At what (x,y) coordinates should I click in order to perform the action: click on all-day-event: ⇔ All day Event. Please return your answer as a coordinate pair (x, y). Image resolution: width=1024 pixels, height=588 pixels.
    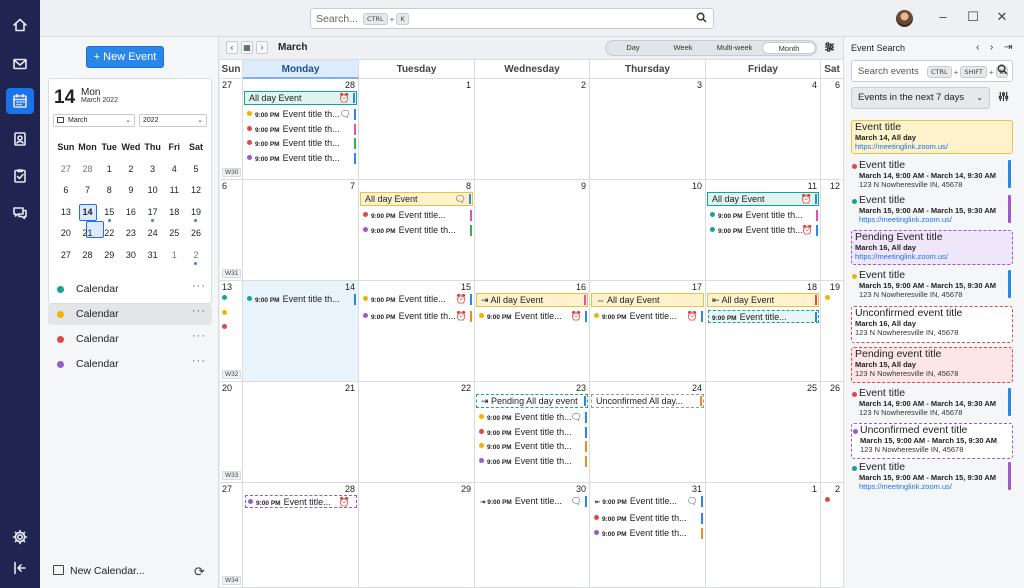
    Looking at the image, I should click on (647, 300).